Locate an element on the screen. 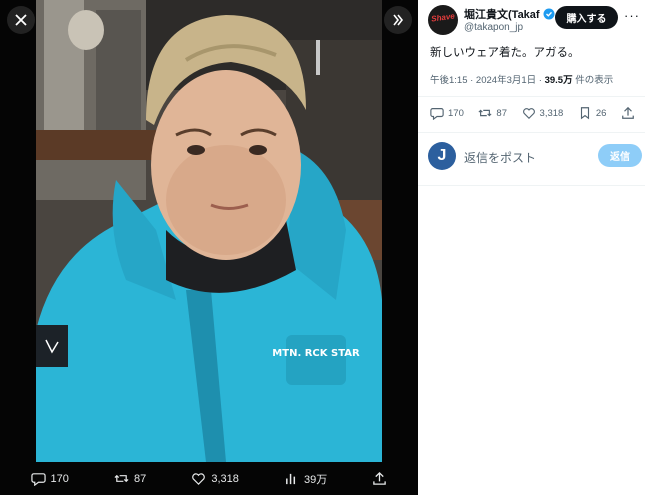 This screenshot has width=645, height=495. avatar-logo-text: Shave is located at coordinates (443, 17).